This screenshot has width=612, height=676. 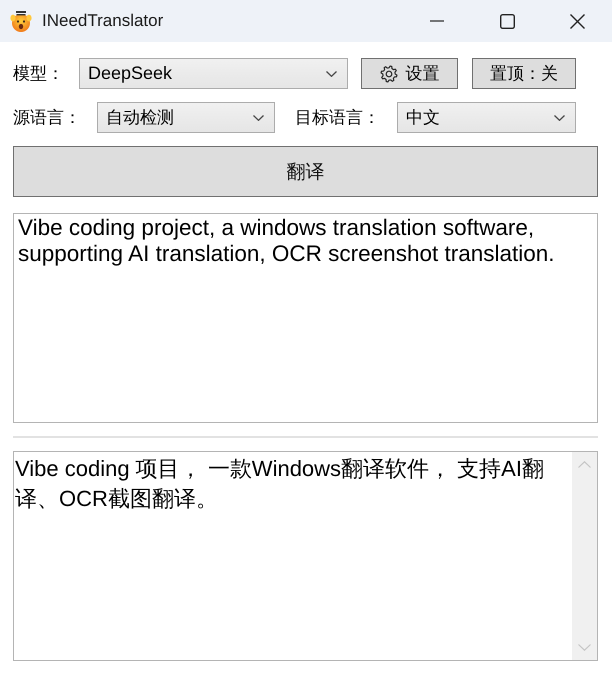 What do you see at coordinates (305, 171) in the screenshot?
I see `translate-button: 翻译` at bounding box center [305, 171].